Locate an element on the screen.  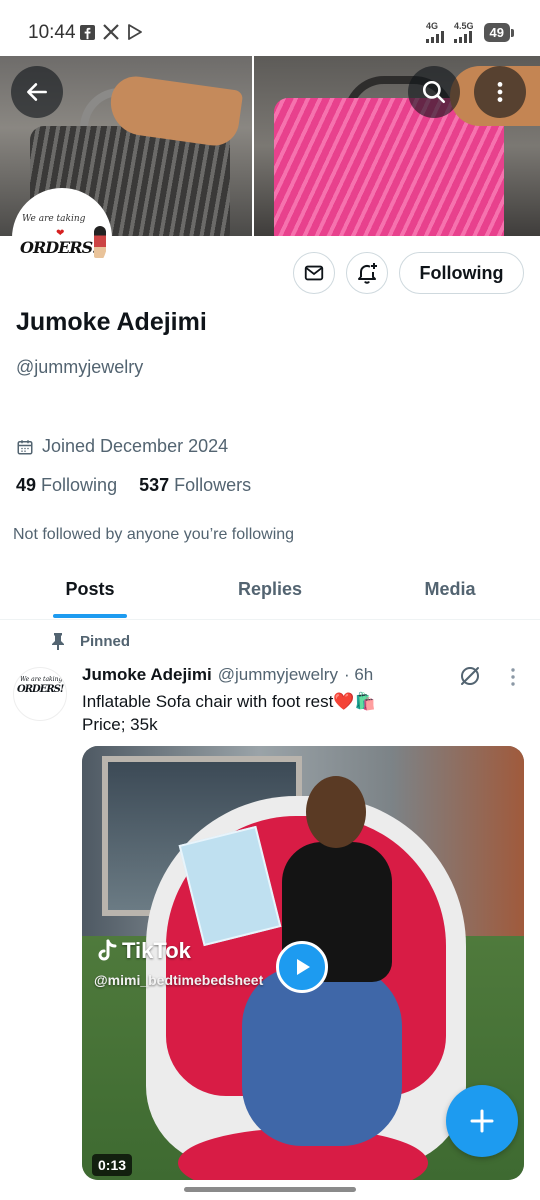
post-header: Jumoke Adejimi @jummyjewelry · 6h is located at coordinates (227, 675).